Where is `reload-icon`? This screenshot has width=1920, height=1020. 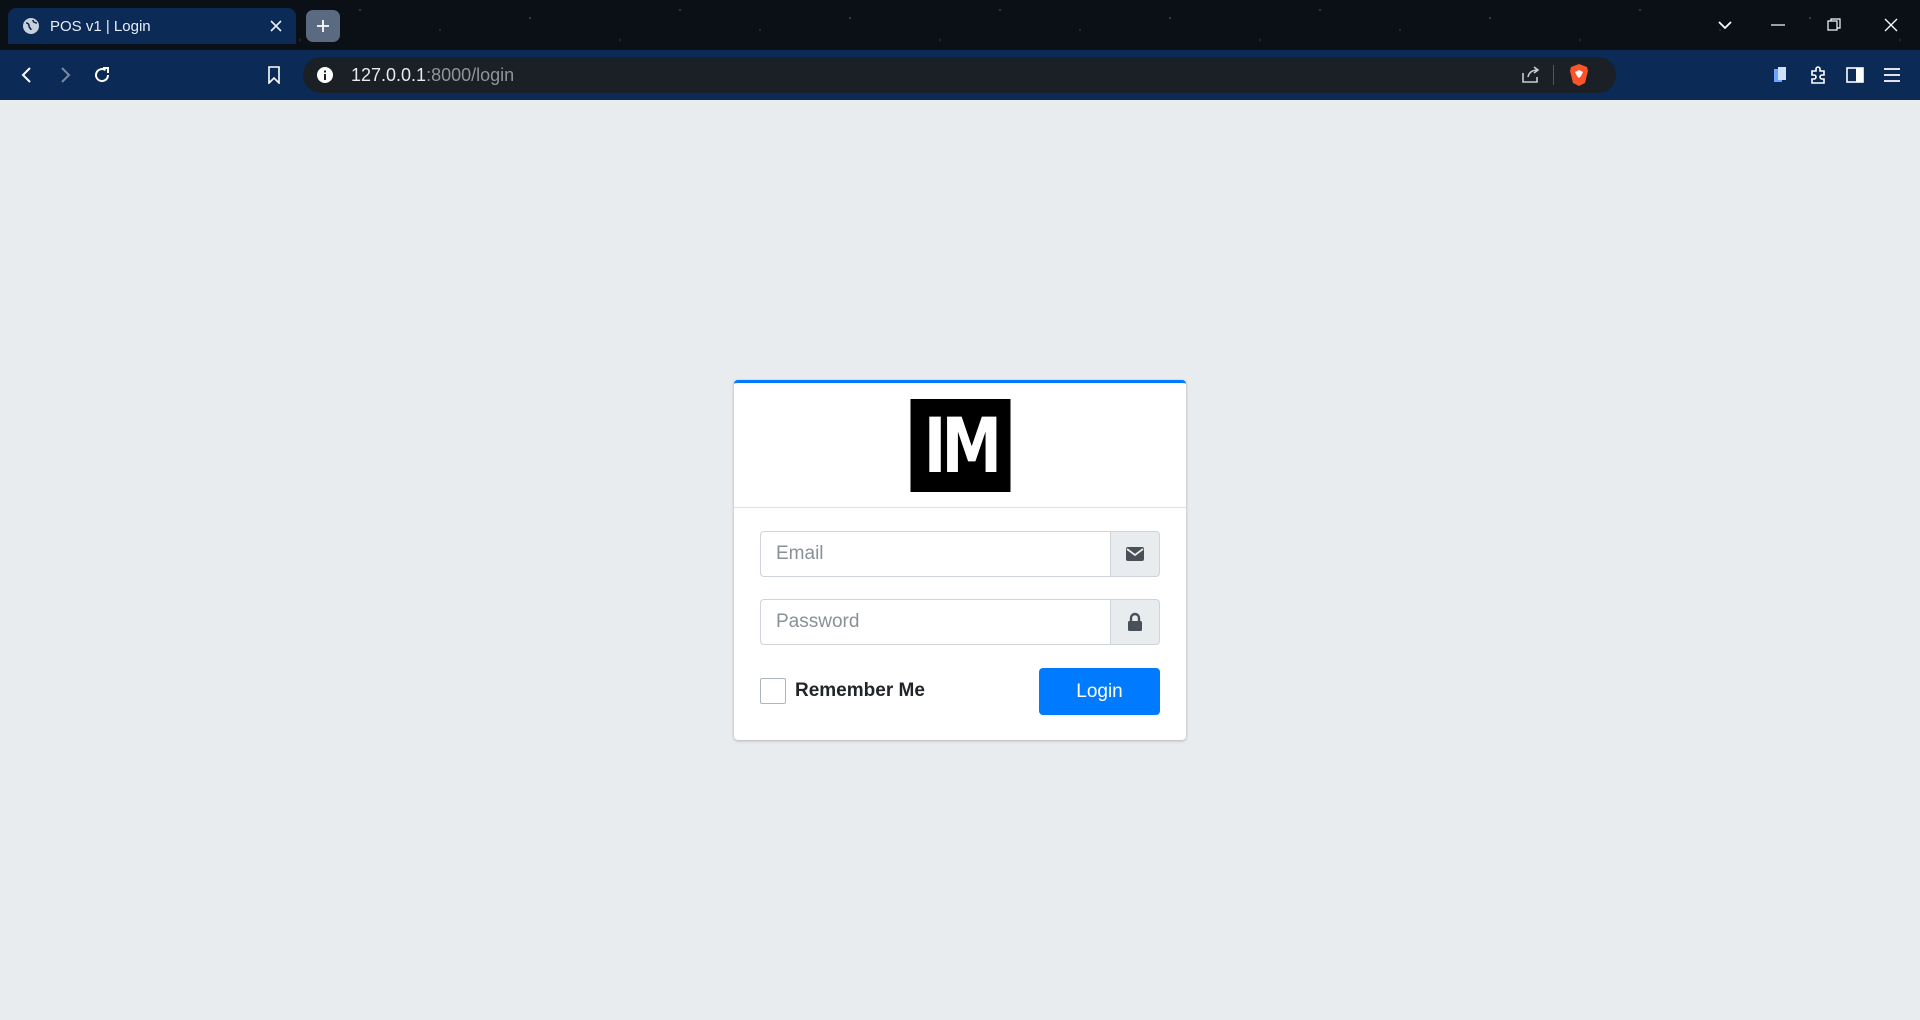 reload-icon is located at coordinates (102, 75).